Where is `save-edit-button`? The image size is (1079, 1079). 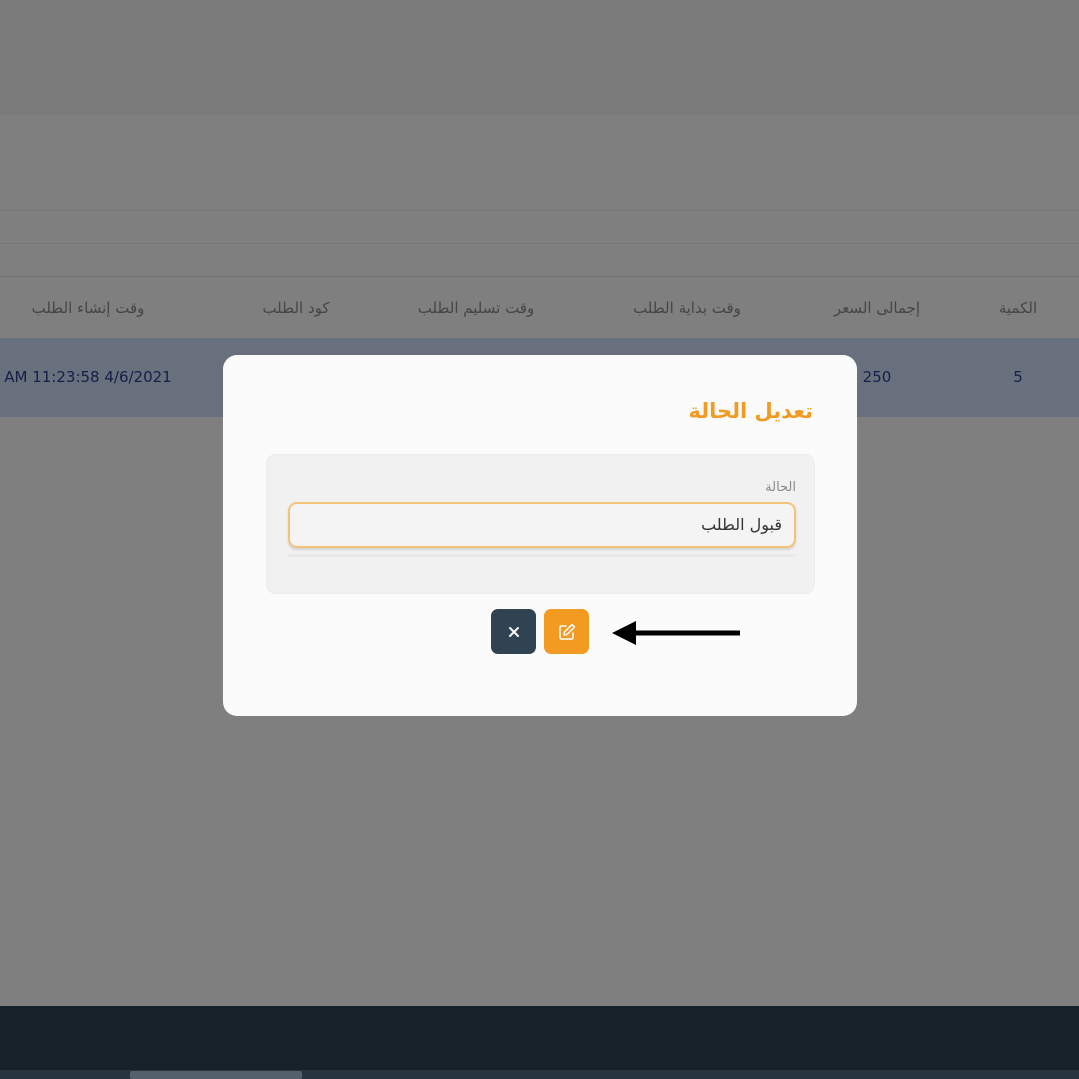
save-edit-button is located at coordinates (566, 631).